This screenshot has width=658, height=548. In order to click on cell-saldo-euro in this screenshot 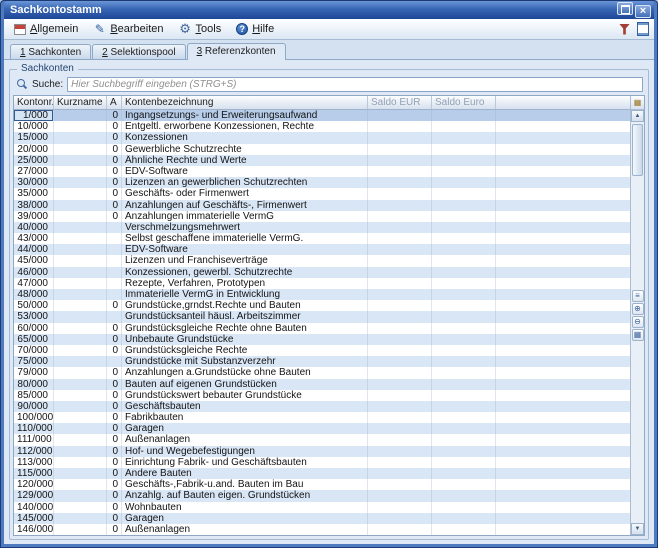, I will do `click(464, 227)`.